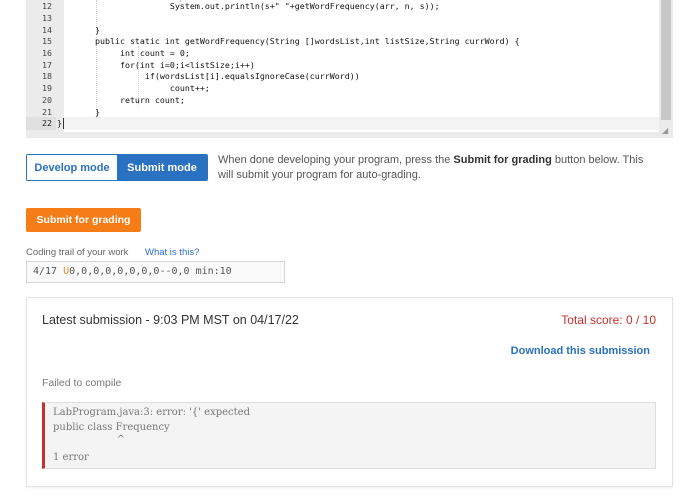  Describe the element at coordinates (47, 41) in the screenshot. I see `line-number: 15` at that location.